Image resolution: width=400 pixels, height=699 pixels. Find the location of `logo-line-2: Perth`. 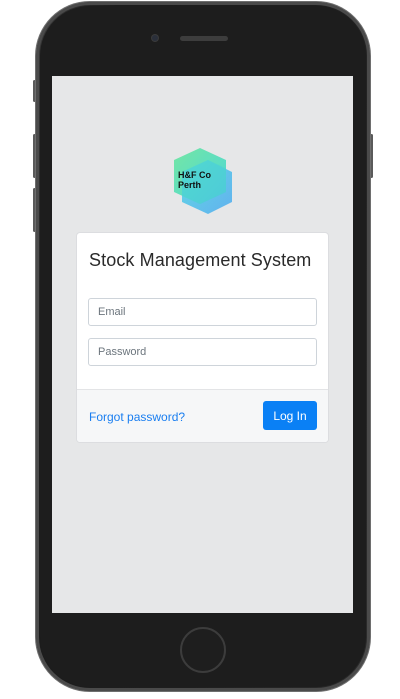

logo-line-2: Perth is located at coordinates (190, 185).